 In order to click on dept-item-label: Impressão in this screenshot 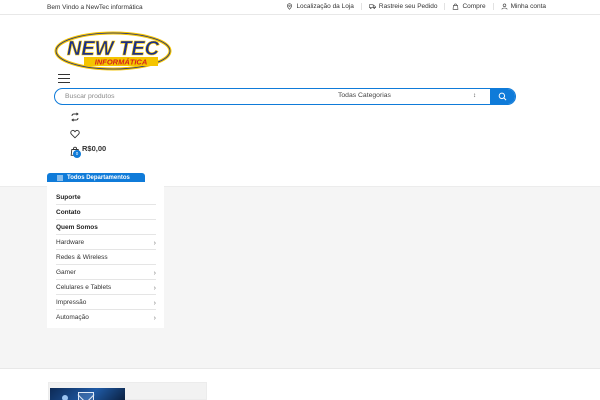, I will do `click(71, 302)`.